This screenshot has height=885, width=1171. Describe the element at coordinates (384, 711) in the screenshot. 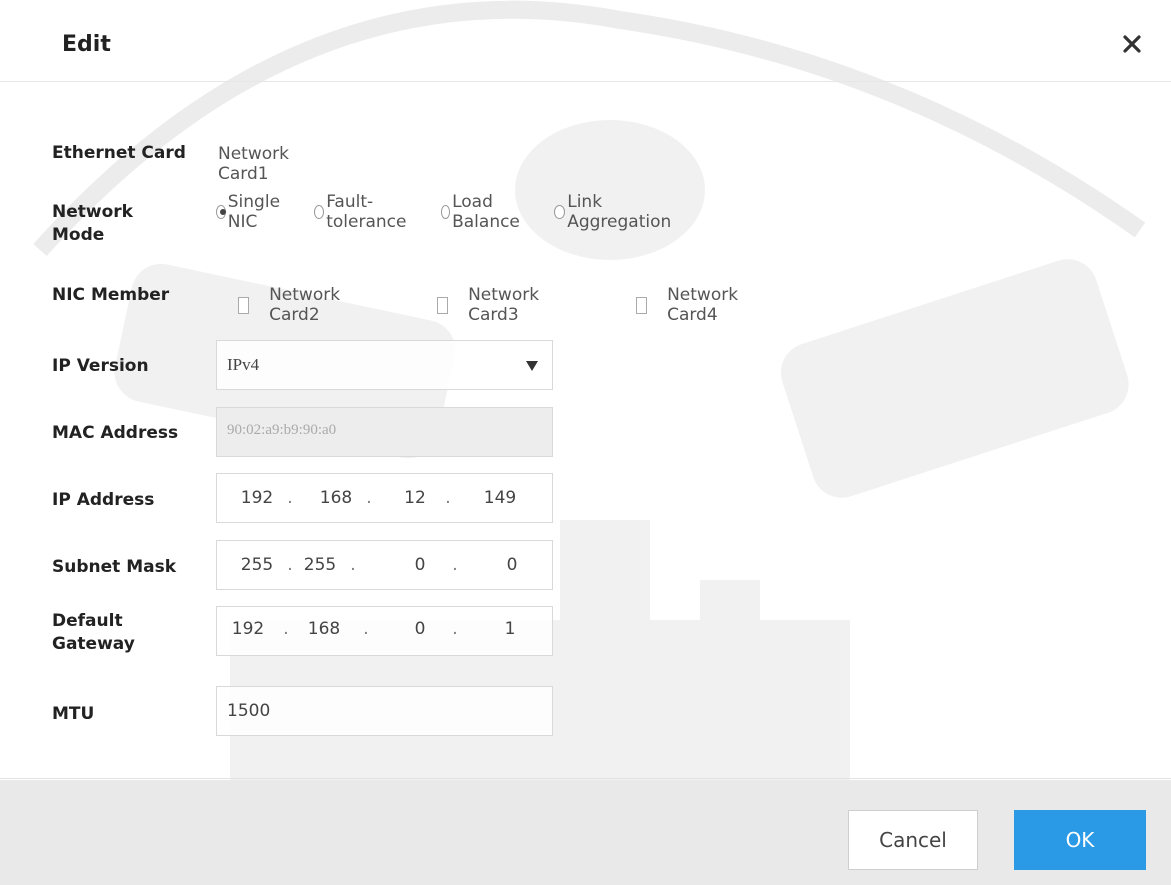

I see `mtu-input: 1500` at that location.